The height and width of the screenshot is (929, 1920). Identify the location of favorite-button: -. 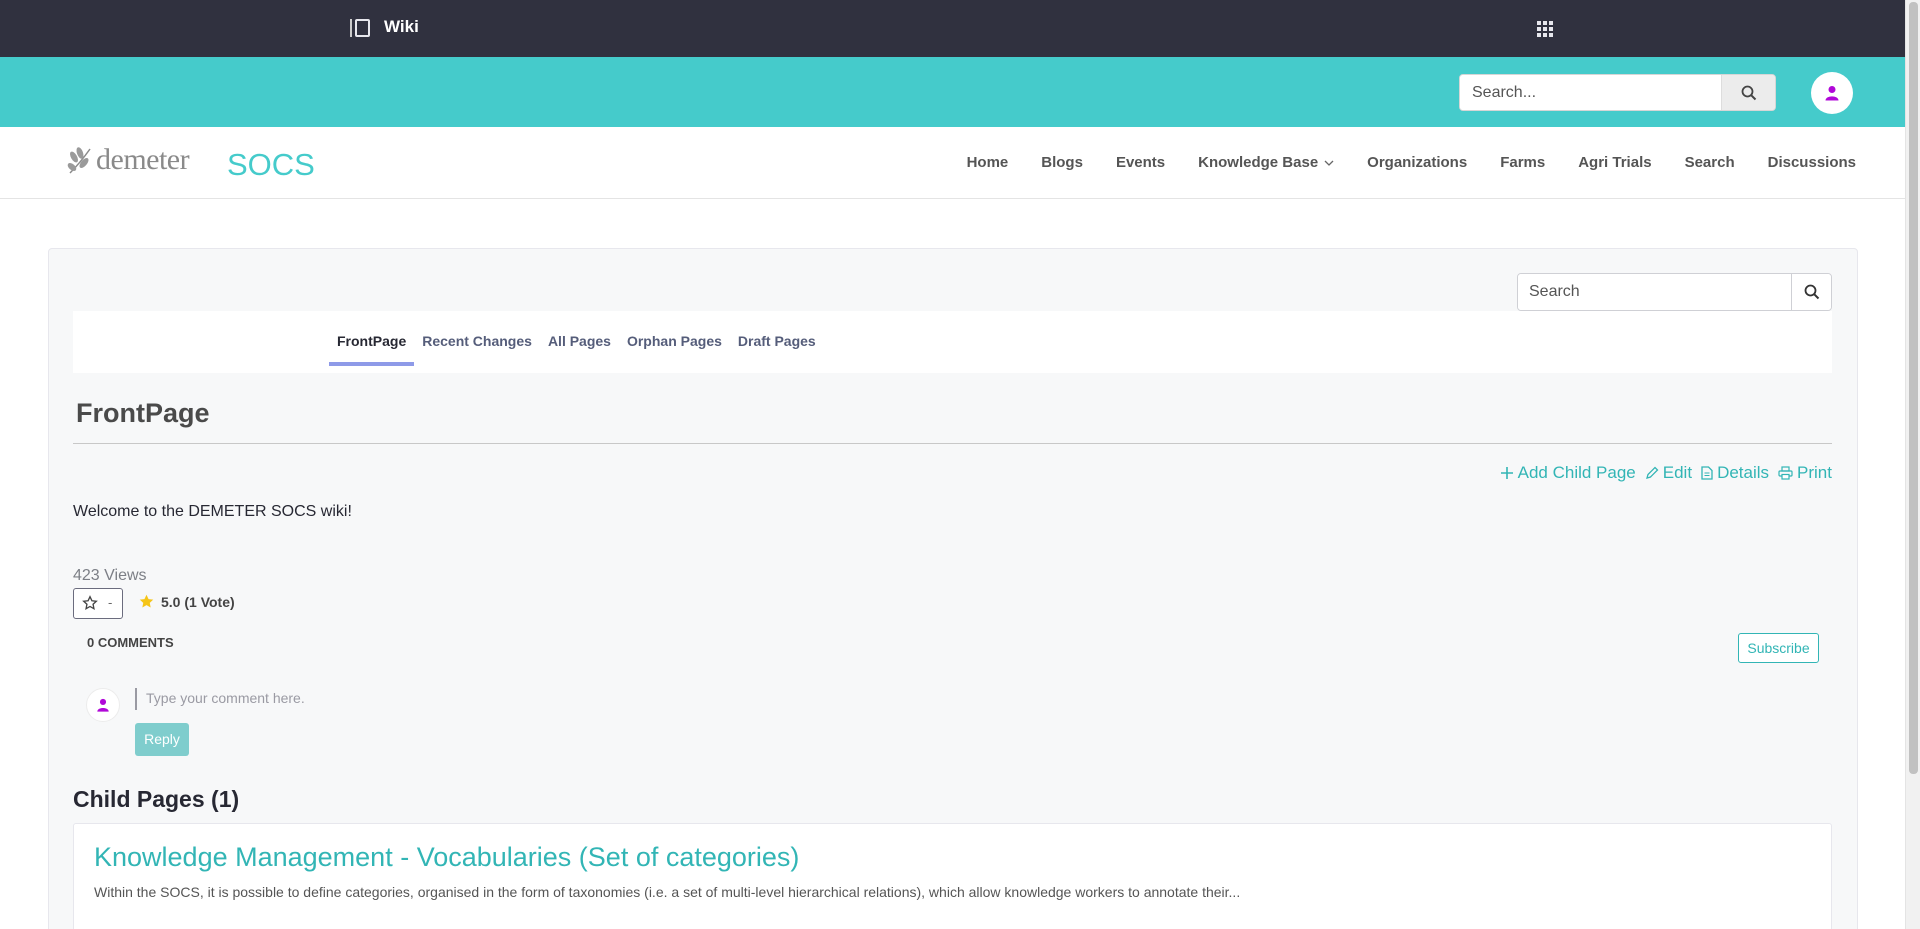
(98, 603).